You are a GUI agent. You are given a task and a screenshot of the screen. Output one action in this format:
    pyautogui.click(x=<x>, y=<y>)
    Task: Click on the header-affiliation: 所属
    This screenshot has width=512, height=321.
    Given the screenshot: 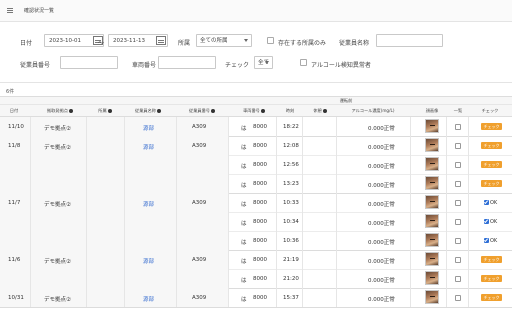 What is the action you would take?
    pyautogui.click(x=105, y=111)
    